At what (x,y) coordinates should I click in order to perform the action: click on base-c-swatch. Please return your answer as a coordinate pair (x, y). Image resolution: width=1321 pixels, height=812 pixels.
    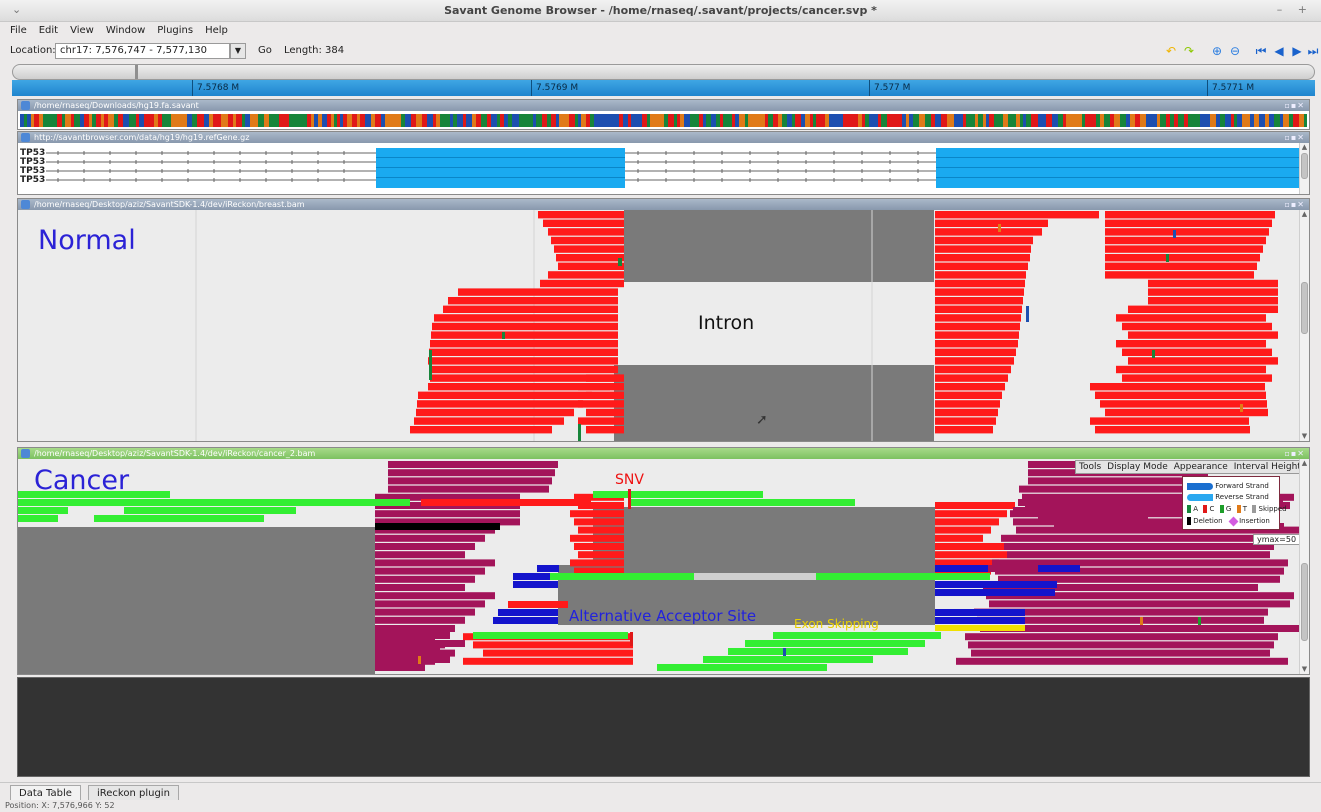
    Looking at the image, I should click on (1205, 509).